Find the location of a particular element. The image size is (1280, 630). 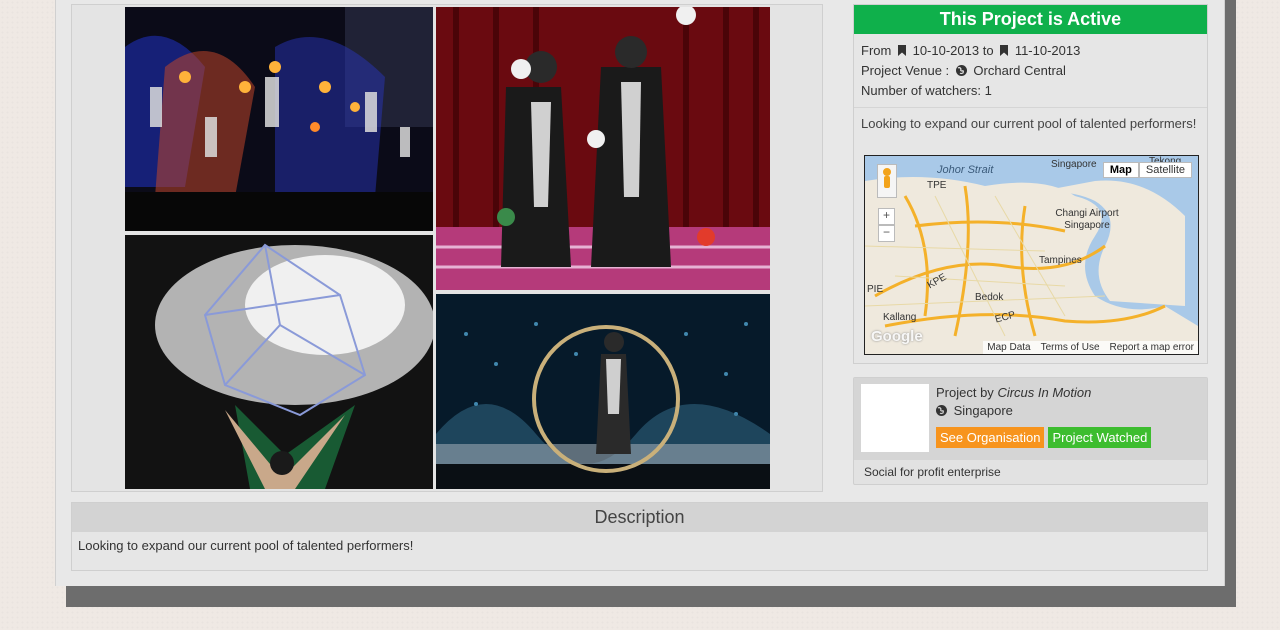

street-view-pegman is located at coordinates (887, 181).